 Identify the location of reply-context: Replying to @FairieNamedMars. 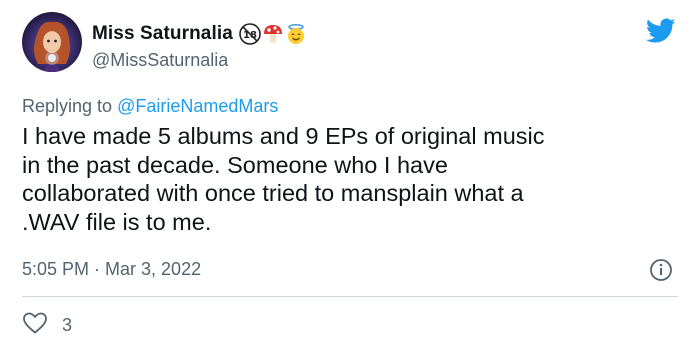
(150, 106).